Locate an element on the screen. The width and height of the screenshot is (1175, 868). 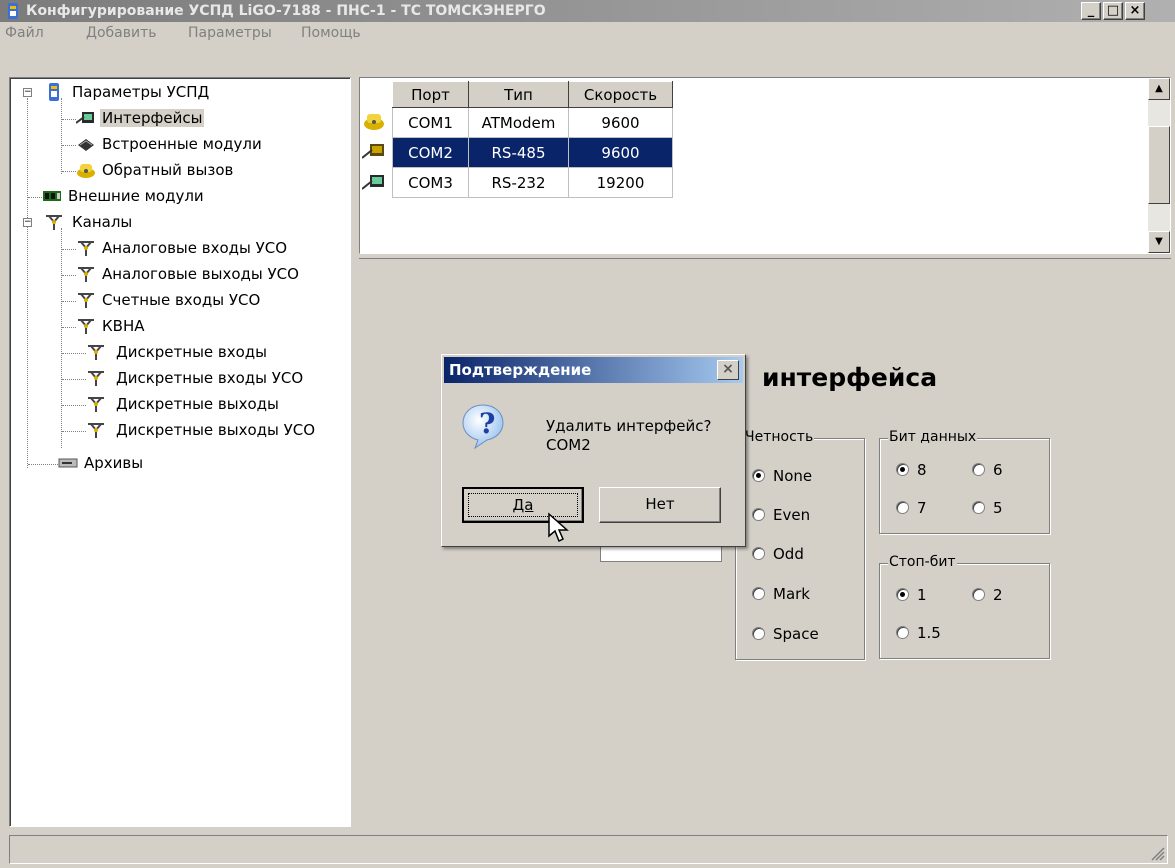
cell-port: COM2 is located at coordinates (430, 152).